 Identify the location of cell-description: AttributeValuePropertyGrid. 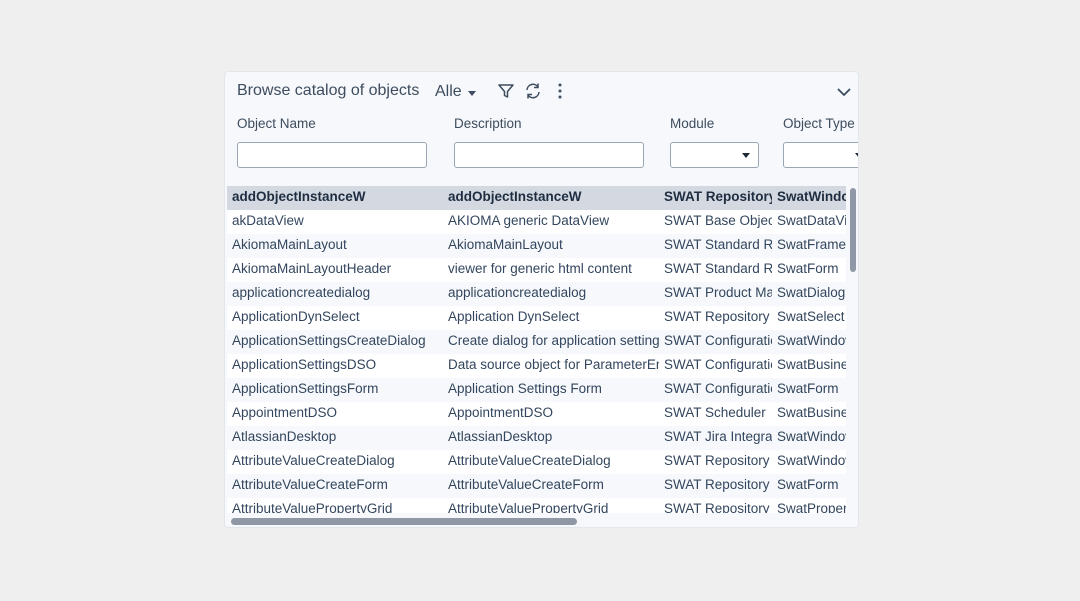
(528, 507).